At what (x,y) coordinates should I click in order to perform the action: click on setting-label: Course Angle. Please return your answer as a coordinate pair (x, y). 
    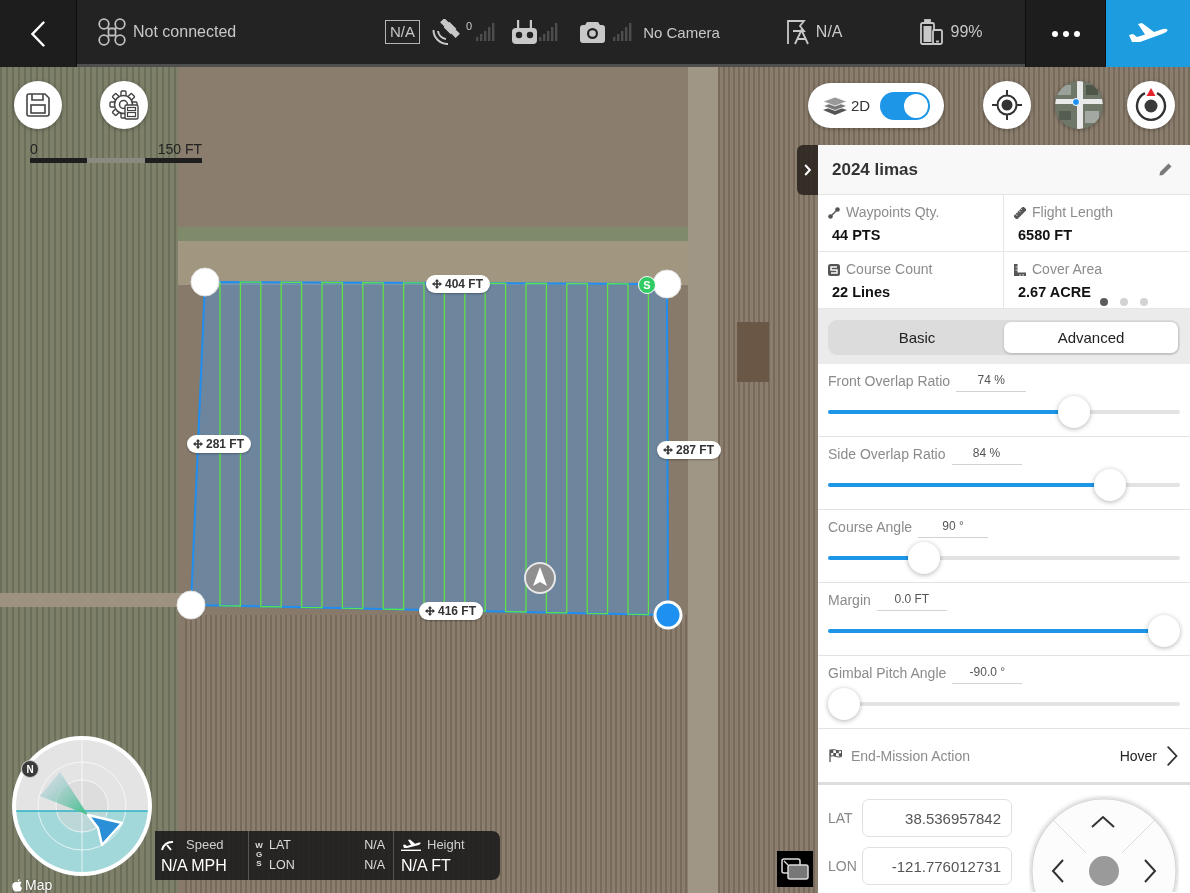
    Looking at the image, I should click on (870, 528).